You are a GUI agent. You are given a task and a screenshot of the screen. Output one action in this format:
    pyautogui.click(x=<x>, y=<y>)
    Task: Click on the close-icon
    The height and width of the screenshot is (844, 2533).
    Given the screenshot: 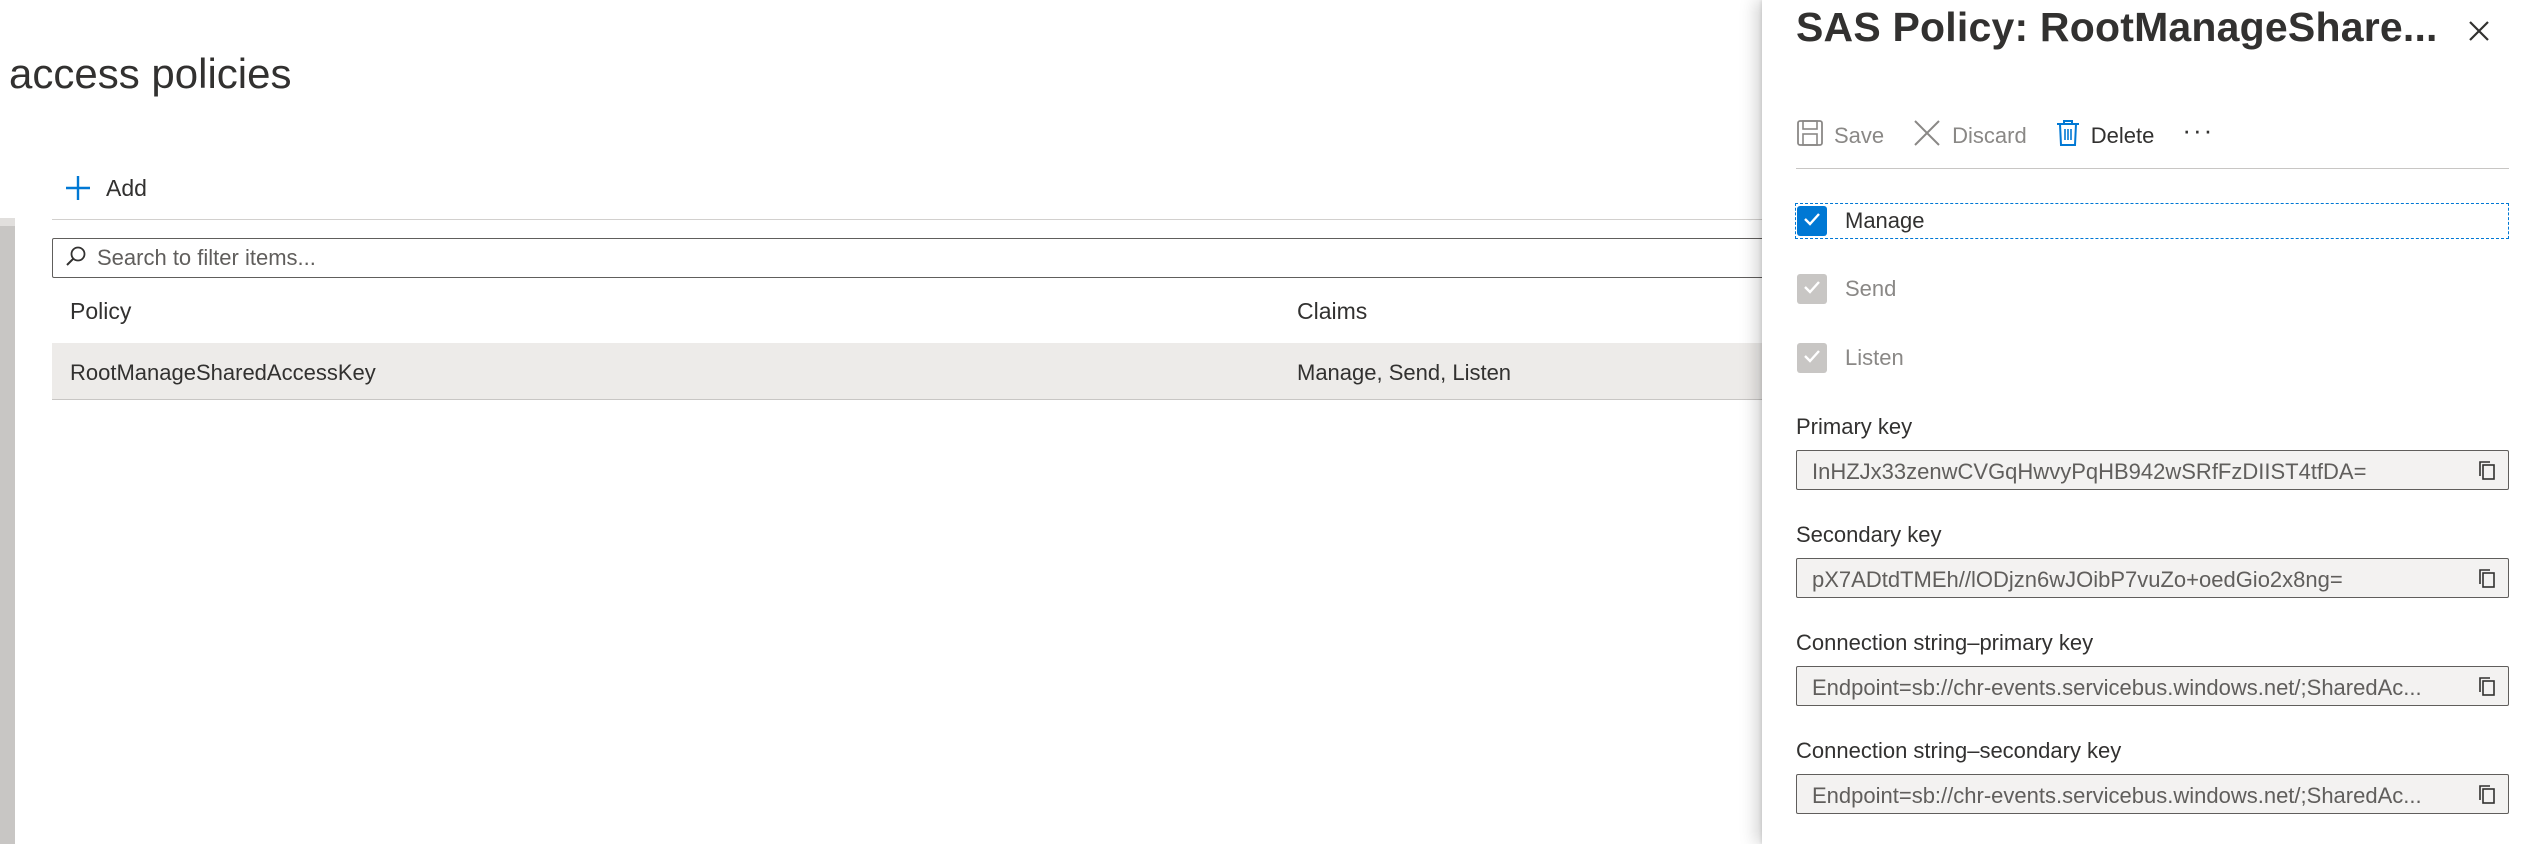 What is the action you would take?
    pyautogui.click(x=2479, y=36)
    